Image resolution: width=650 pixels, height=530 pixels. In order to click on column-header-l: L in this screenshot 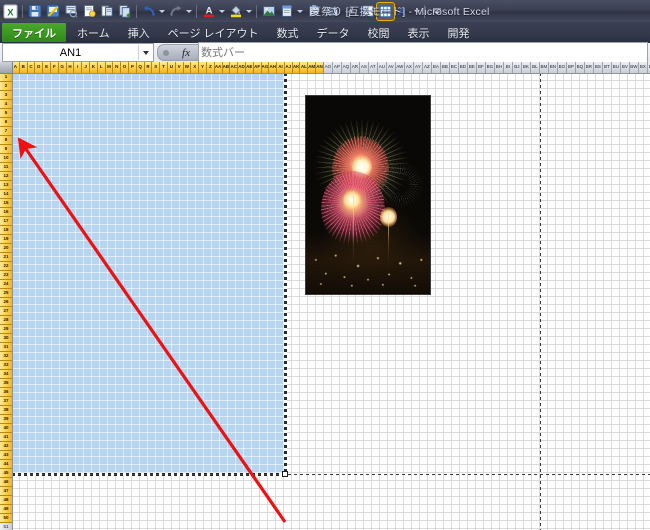, I will do `click(101, 67)`.